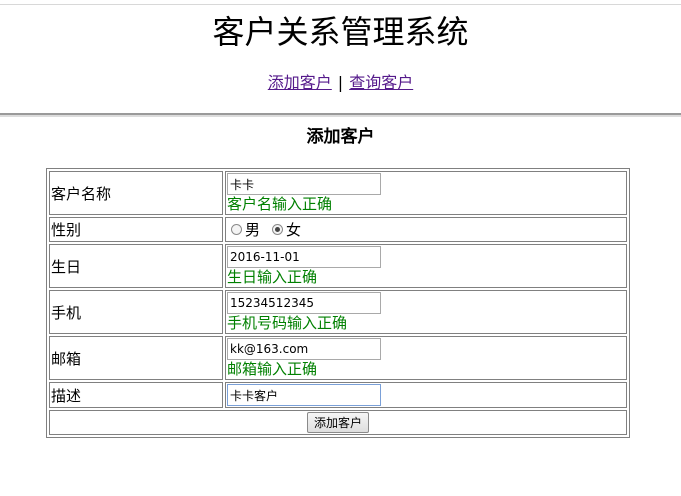 The height and width of the screenshot is (496, 681). I want to click on gender-male-label: 男, so click(252, 230).